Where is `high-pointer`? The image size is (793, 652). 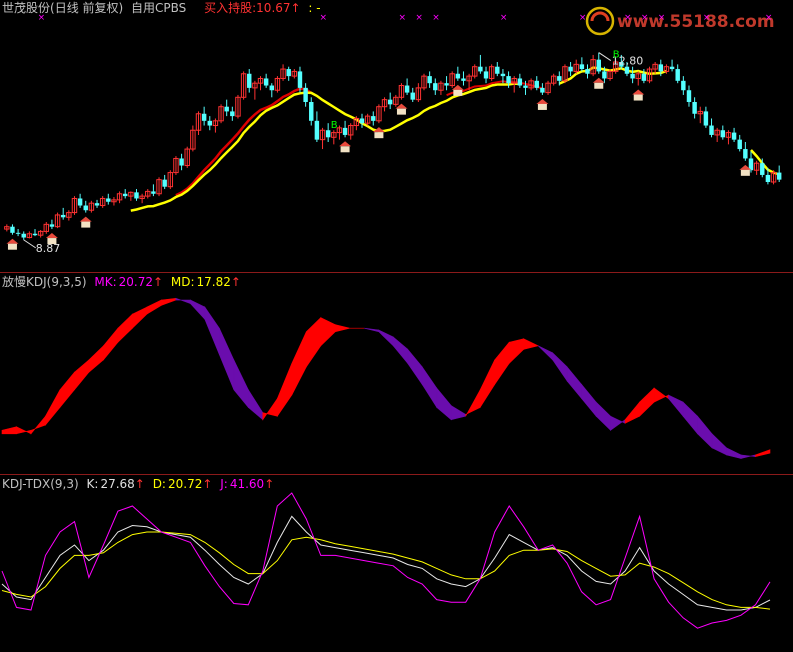 high-pointer is located at coordinates (605, 57).